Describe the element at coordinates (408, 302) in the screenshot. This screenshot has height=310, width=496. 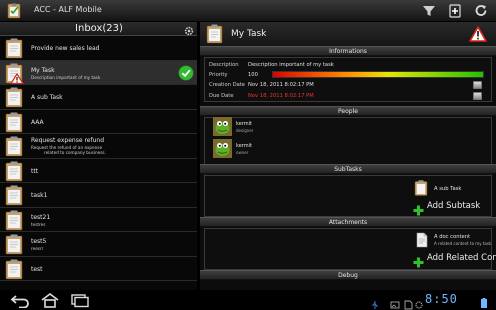
I see `sd-icon` at that location.